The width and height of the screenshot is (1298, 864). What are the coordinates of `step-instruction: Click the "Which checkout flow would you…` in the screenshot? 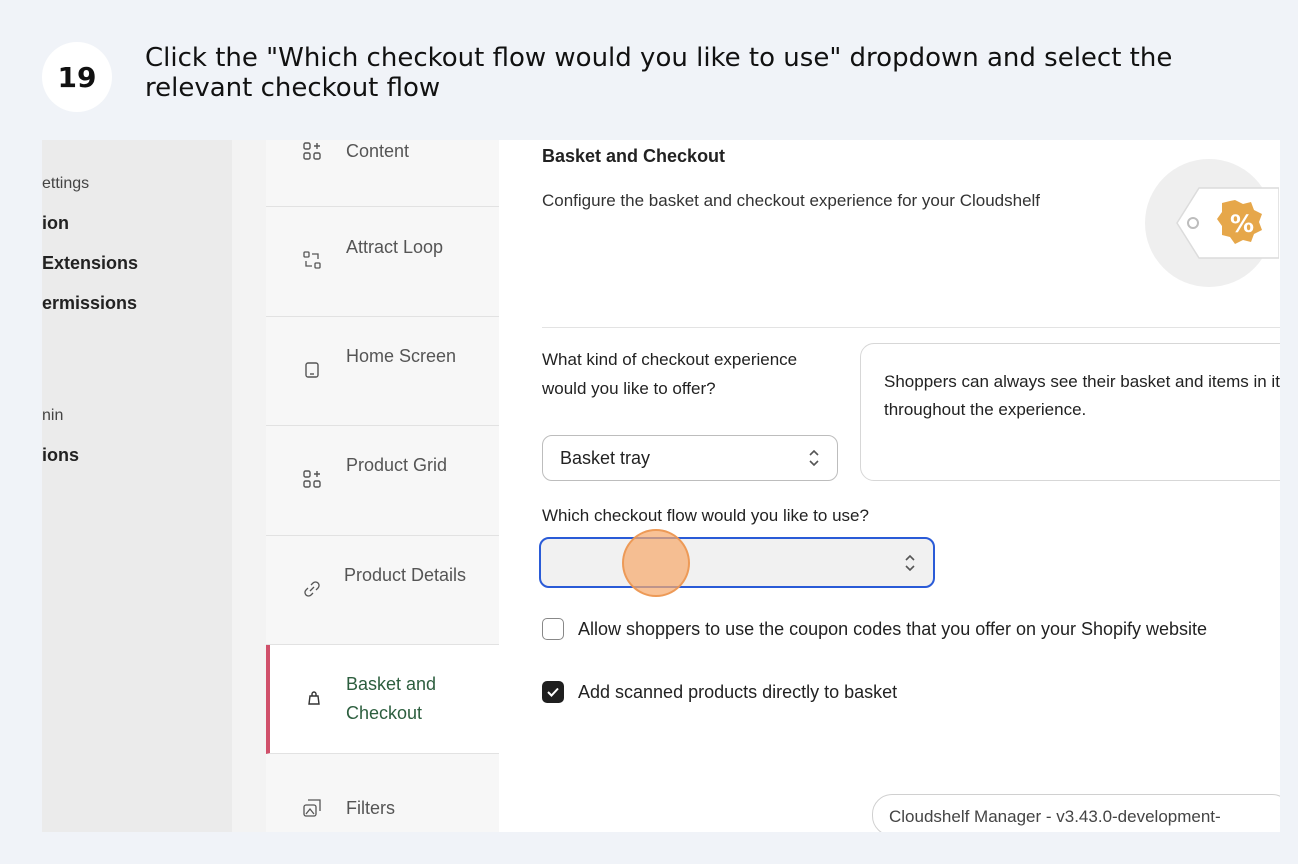 It's located at (659, 73).